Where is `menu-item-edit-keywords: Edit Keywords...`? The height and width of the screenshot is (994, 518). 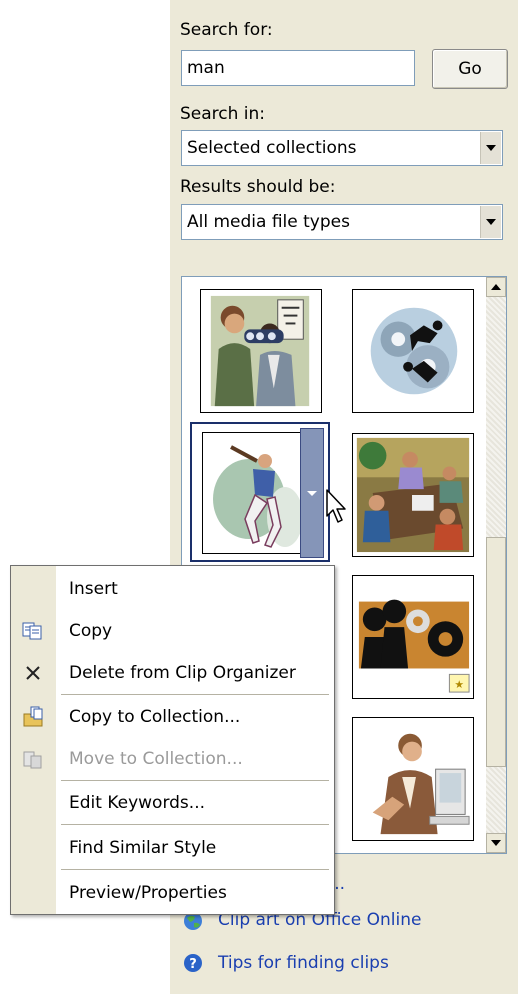
menu-item-edit-keywords: Edit Keywords... is located at coordinates (172, 803).